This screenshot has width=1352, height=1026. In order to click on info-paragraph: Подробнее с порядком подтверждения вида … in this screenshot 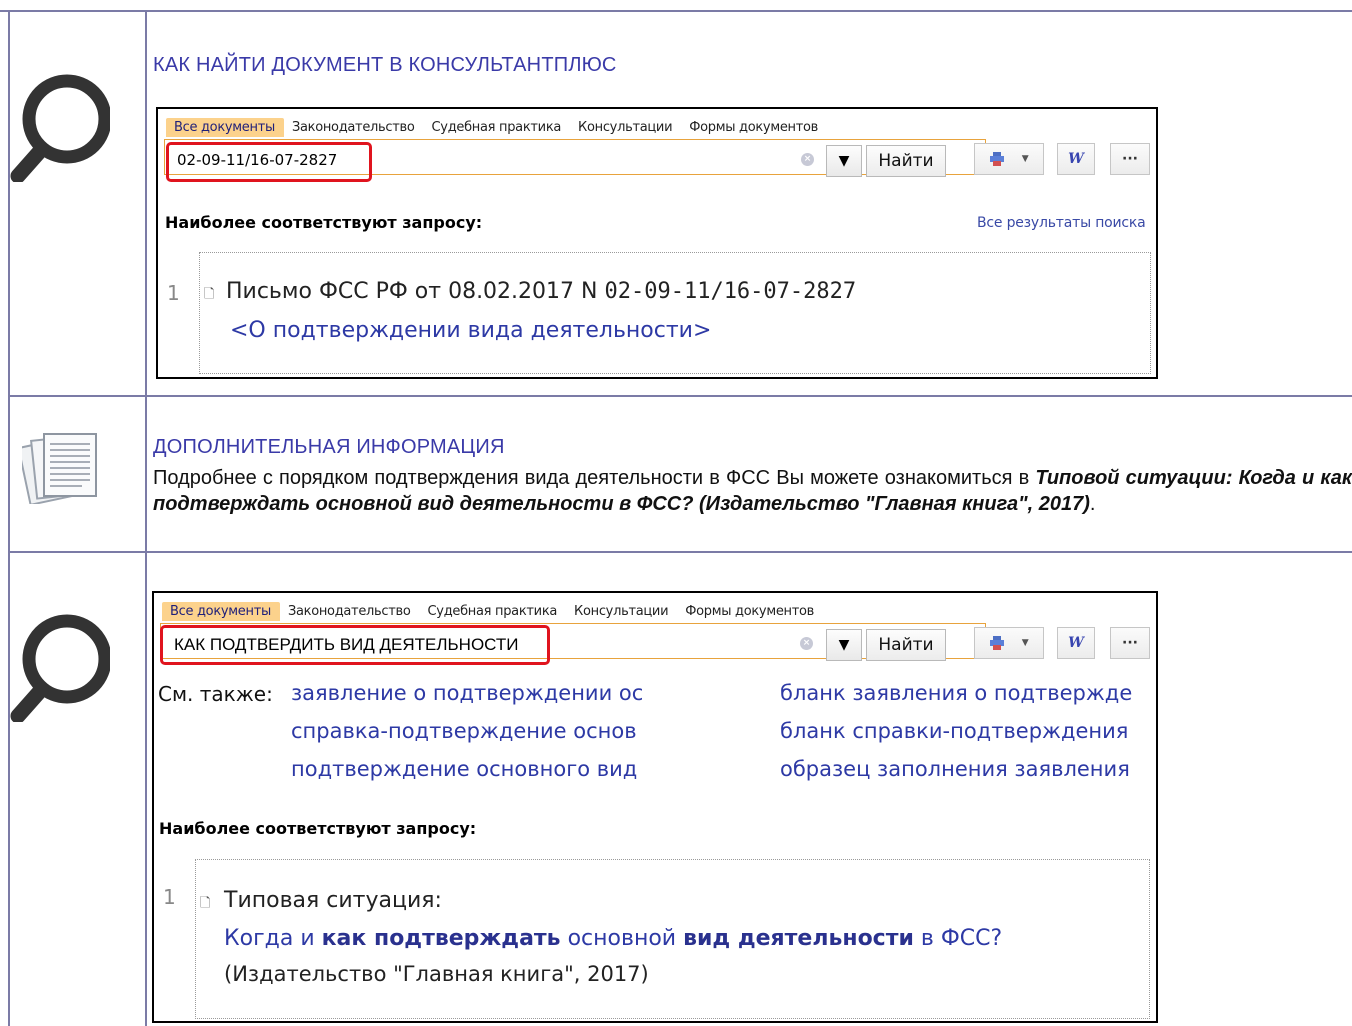, I will do `click(752, 491)`.